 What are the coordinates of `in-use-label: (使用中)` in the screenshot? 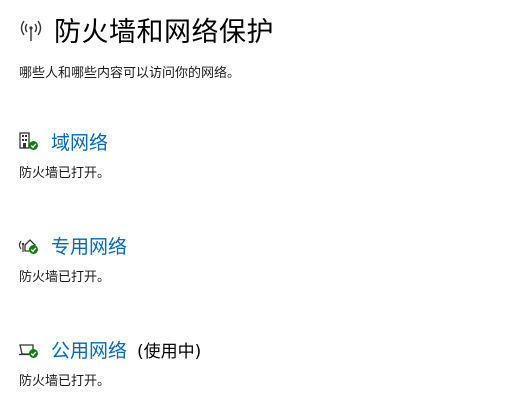 It's located at (169, 351).